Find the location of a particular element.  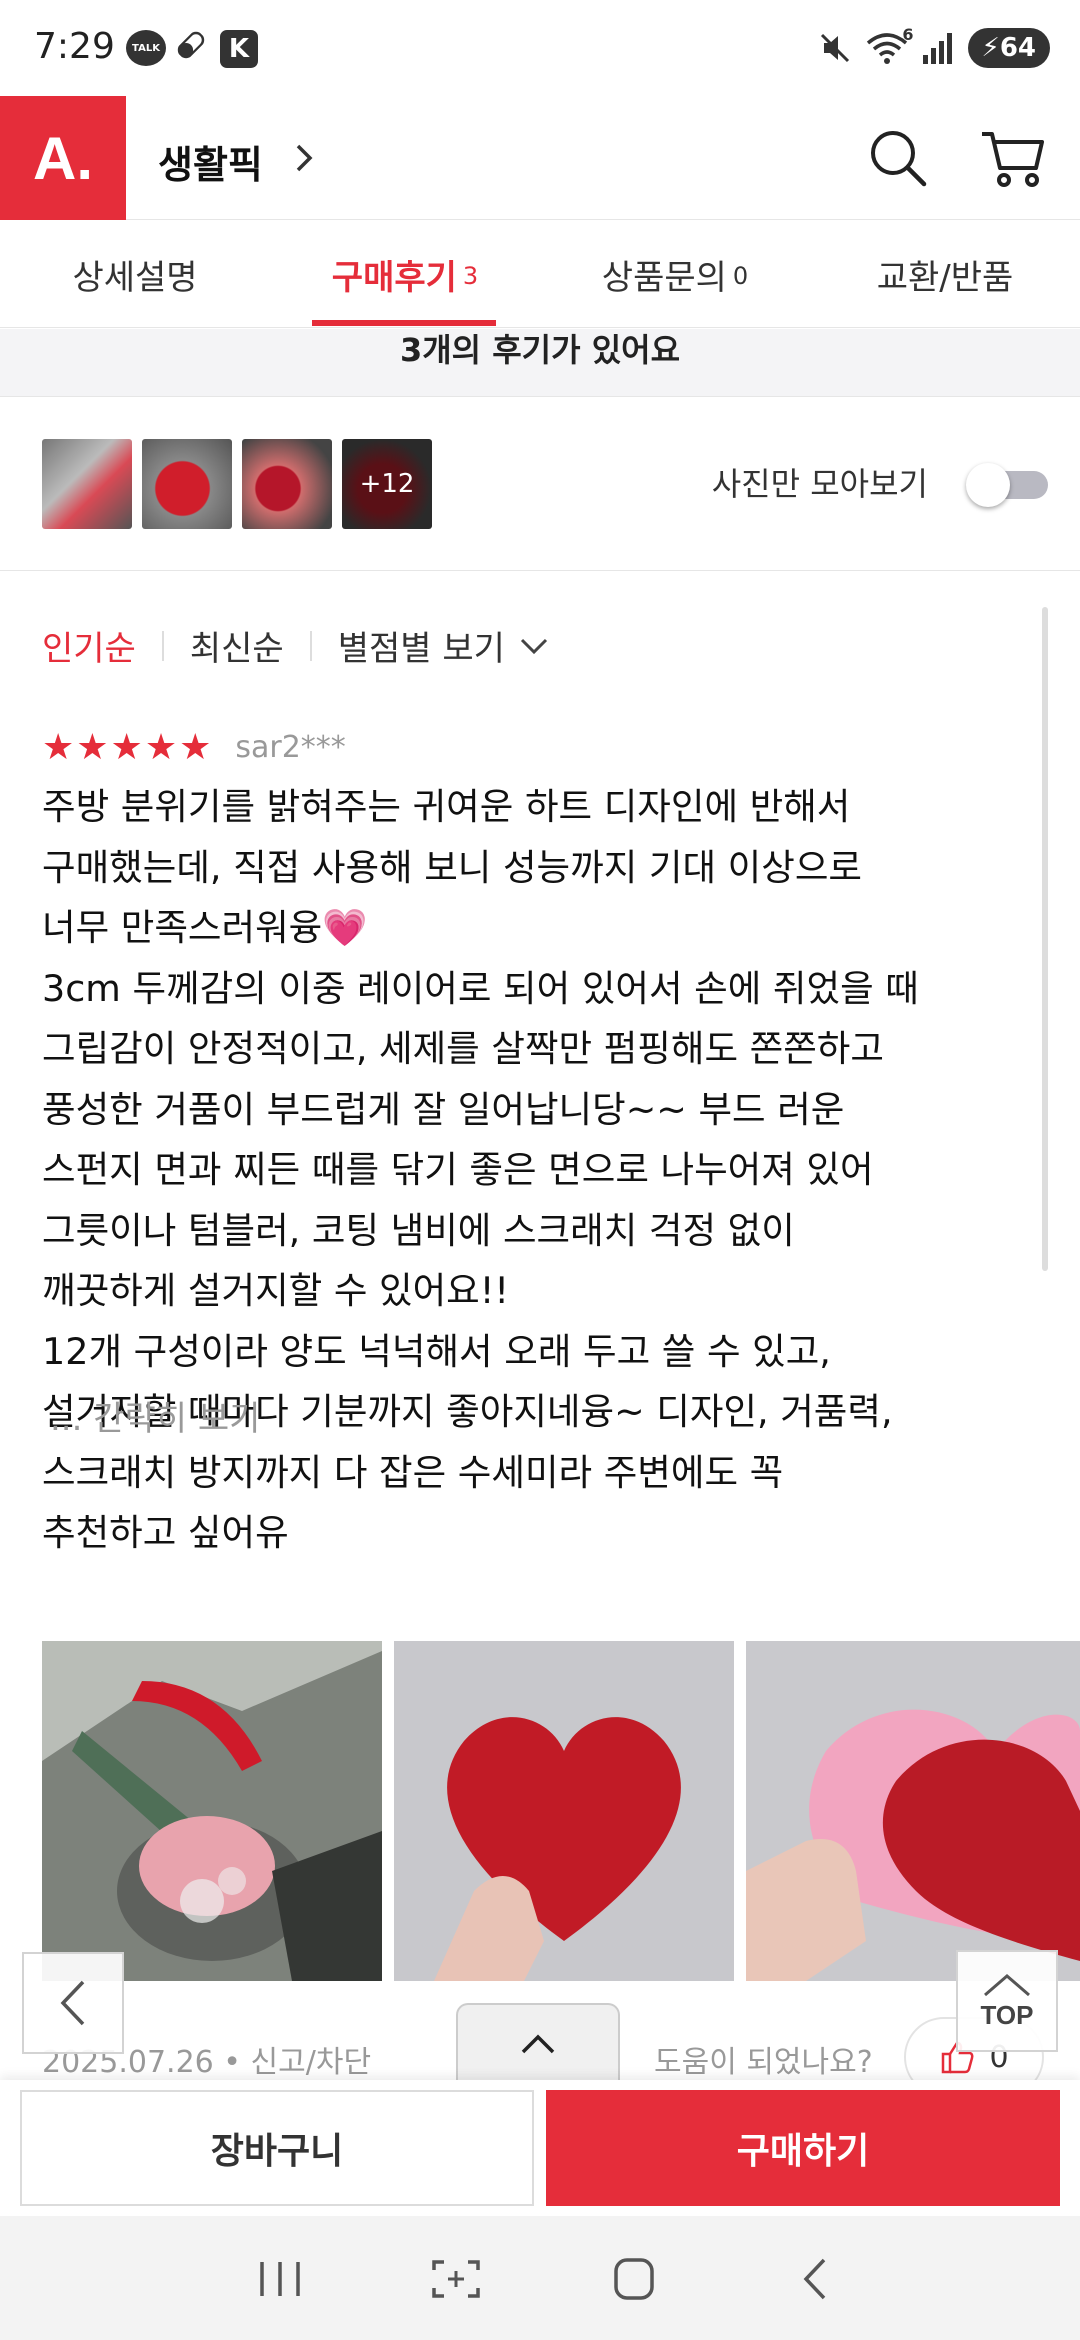

tab-exchange-return: 교환/반품 is located at coordinates (945, 274).